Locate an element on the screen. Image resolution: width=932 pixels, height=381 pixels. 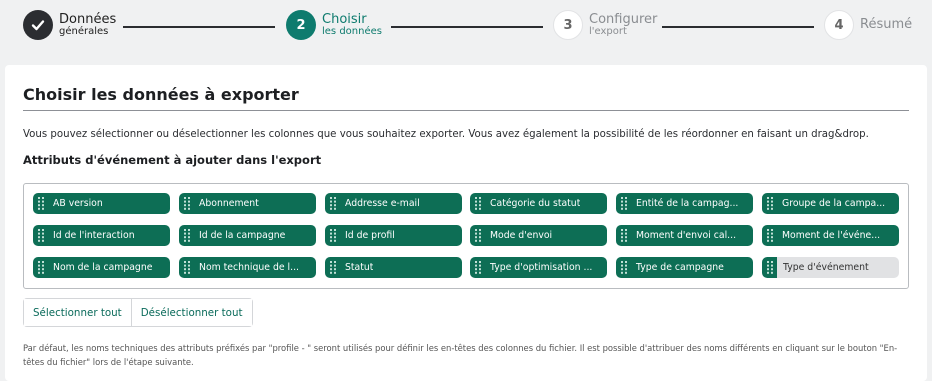
check-icon is located at coordinates (38, 25).